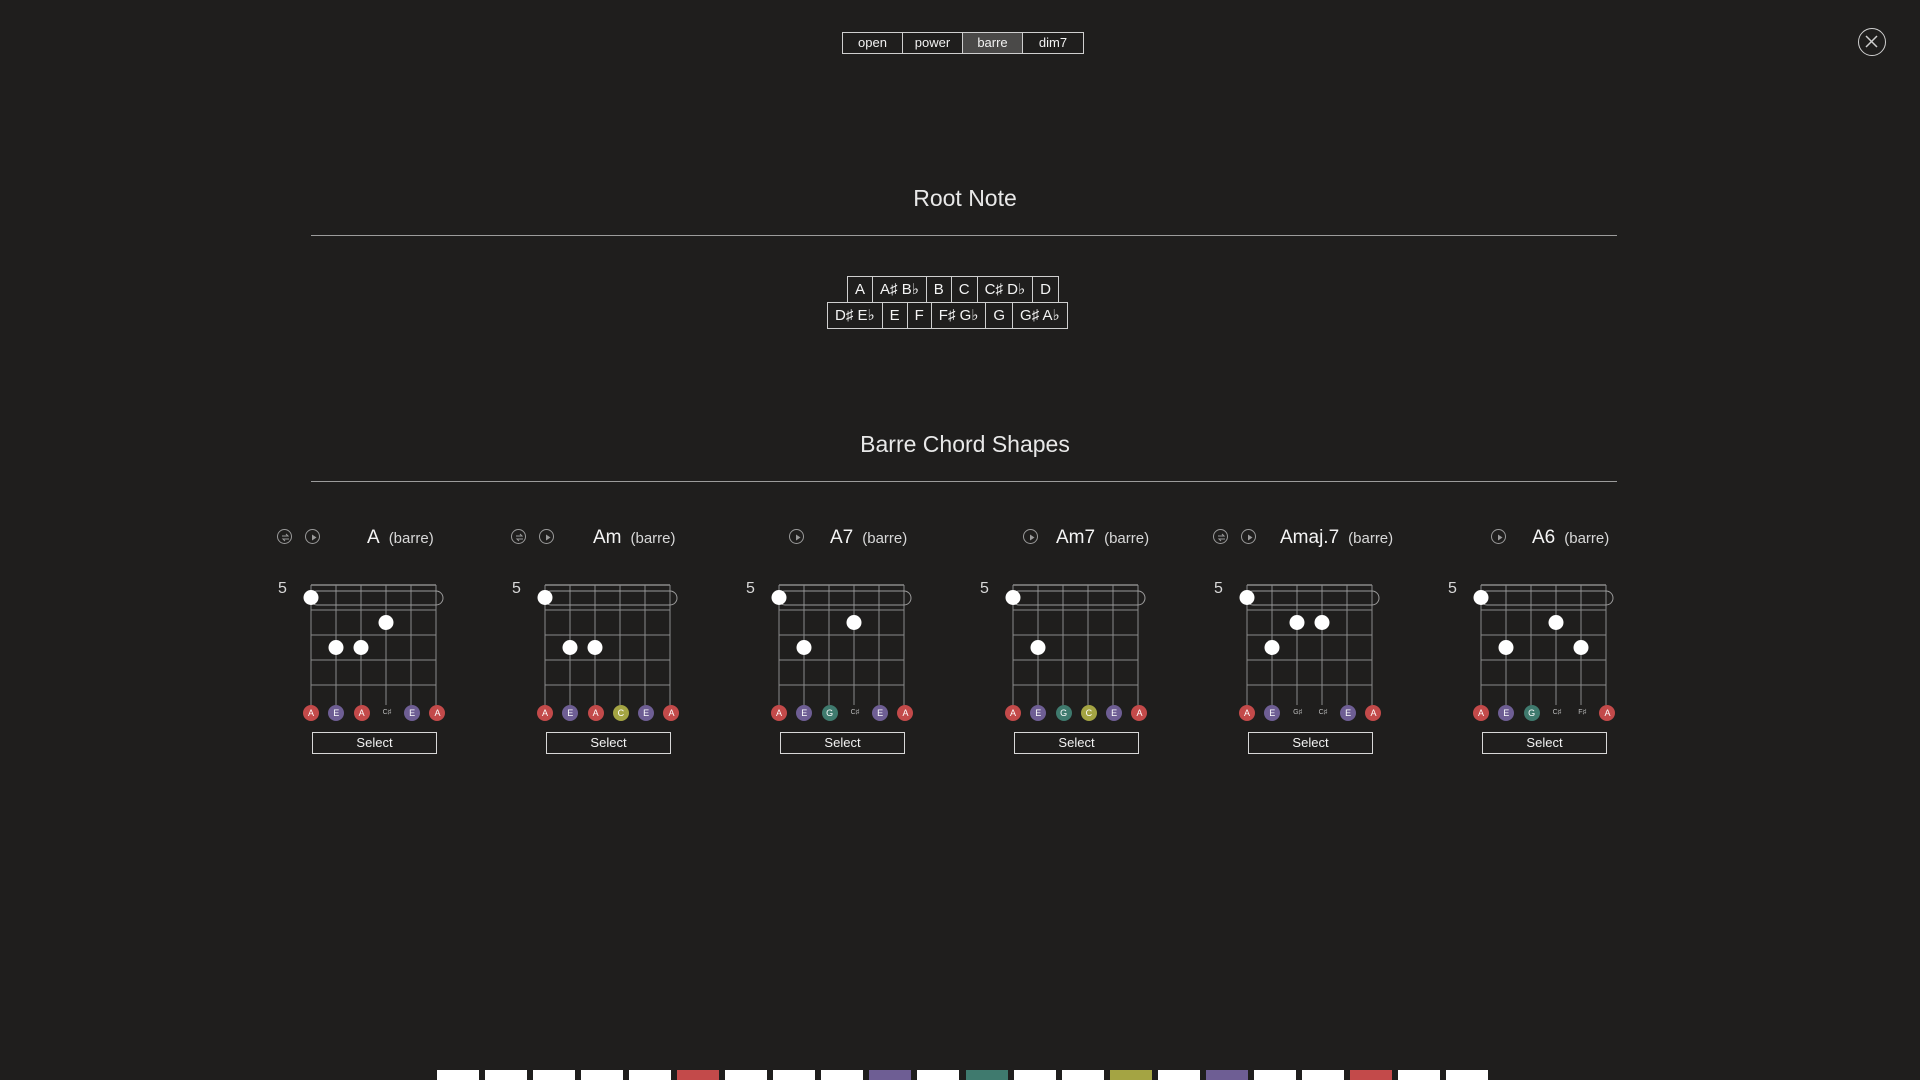 Image resolution: width=1920 pixels, height=1080 pixels. Describe the element at coordinates (873, 43) in the screenshot. I see `tab-open: open` at that location.